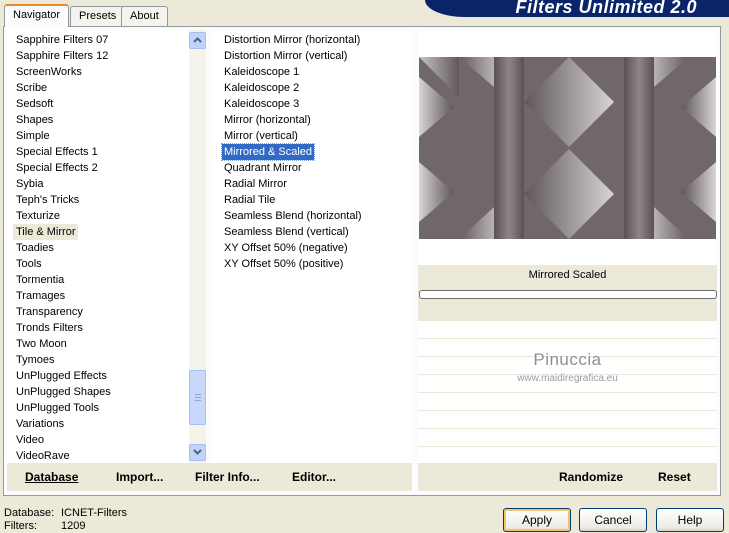  What do you see at coordinates (46, 232) in the screenshot?
I see `category-item: Tile & Mirror` at bounding box center [46, 232].